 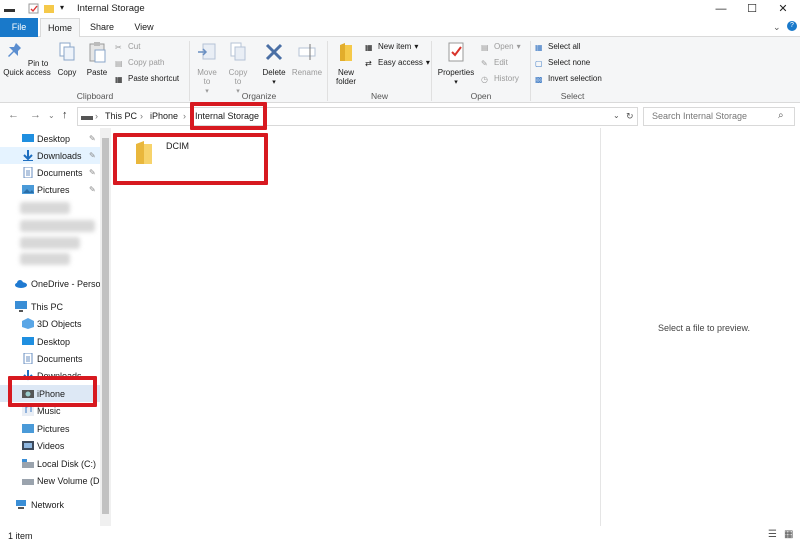 What do you see at coordinates (400, 535) in the screenshot?
I see `status-bar: 1 item ☰ ▦` at bounding box center [400, 535].